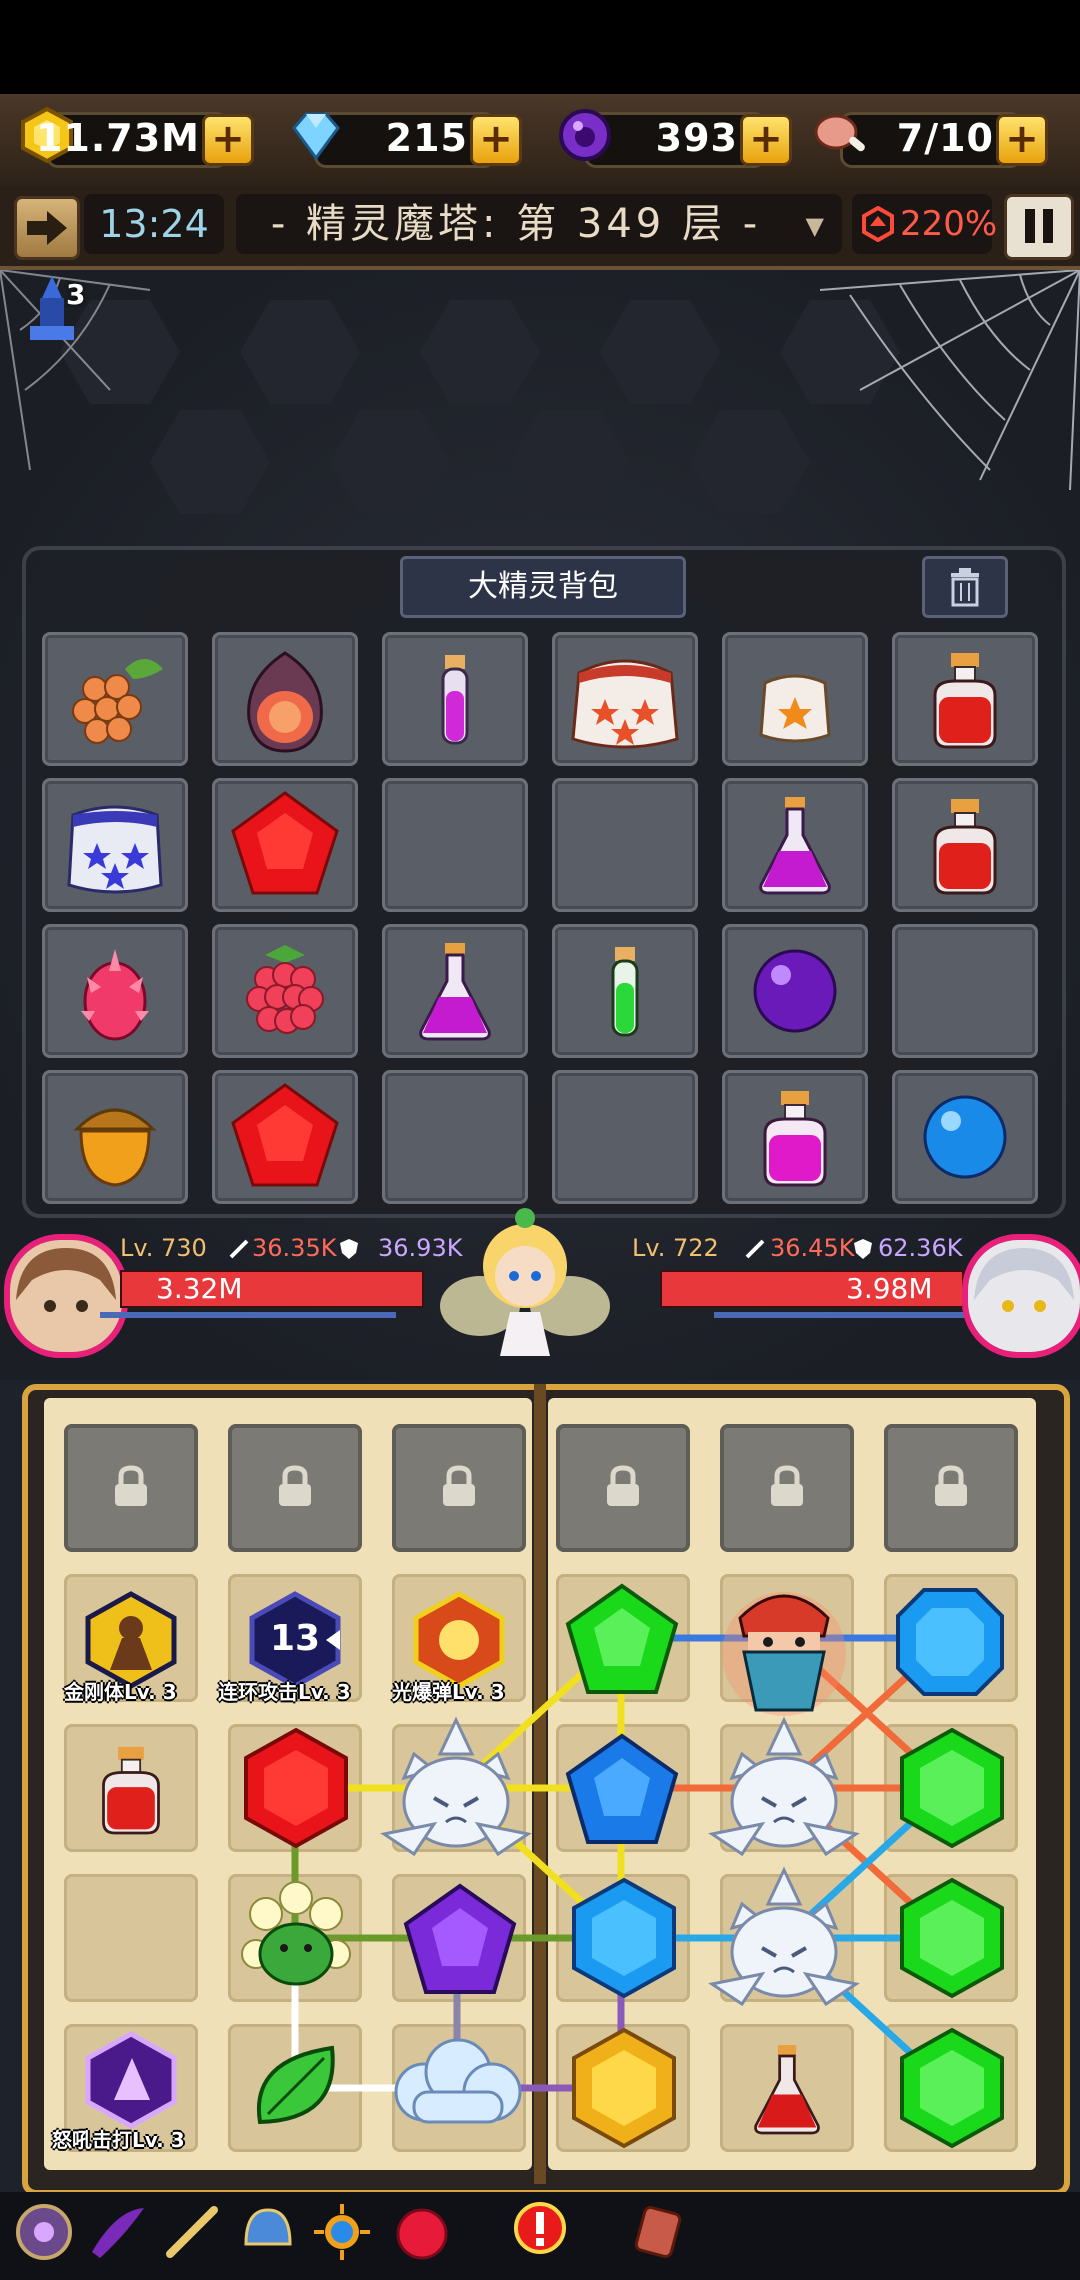  What do you see at coordinates (342, 2232) in the screenshot?
I see `sun-amulet-icon` at bounding box center [342, 2232].